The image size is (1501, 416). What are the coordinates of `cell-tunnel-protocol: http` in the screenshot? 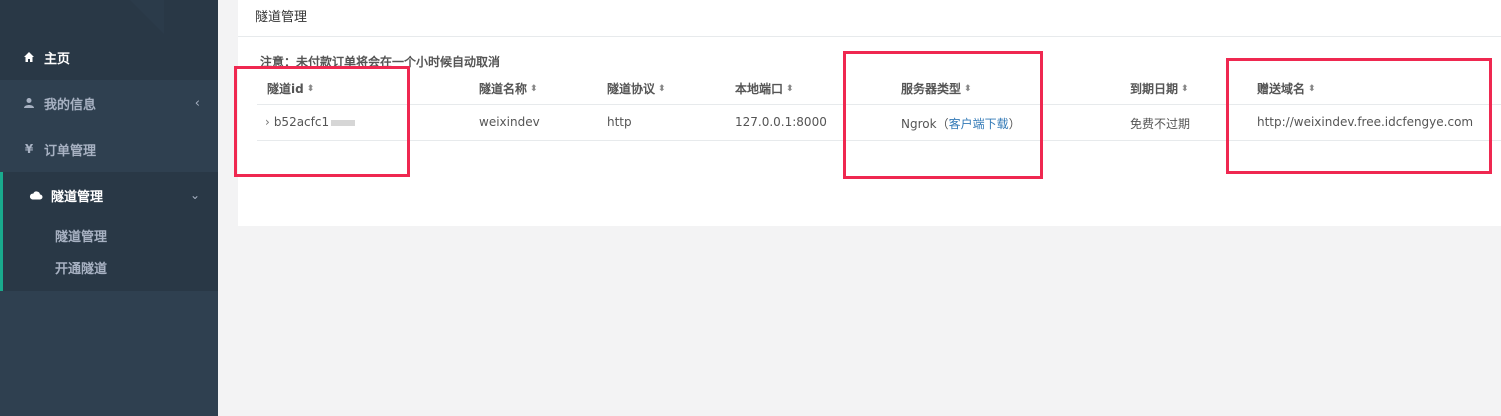 It's located at (619, 122).